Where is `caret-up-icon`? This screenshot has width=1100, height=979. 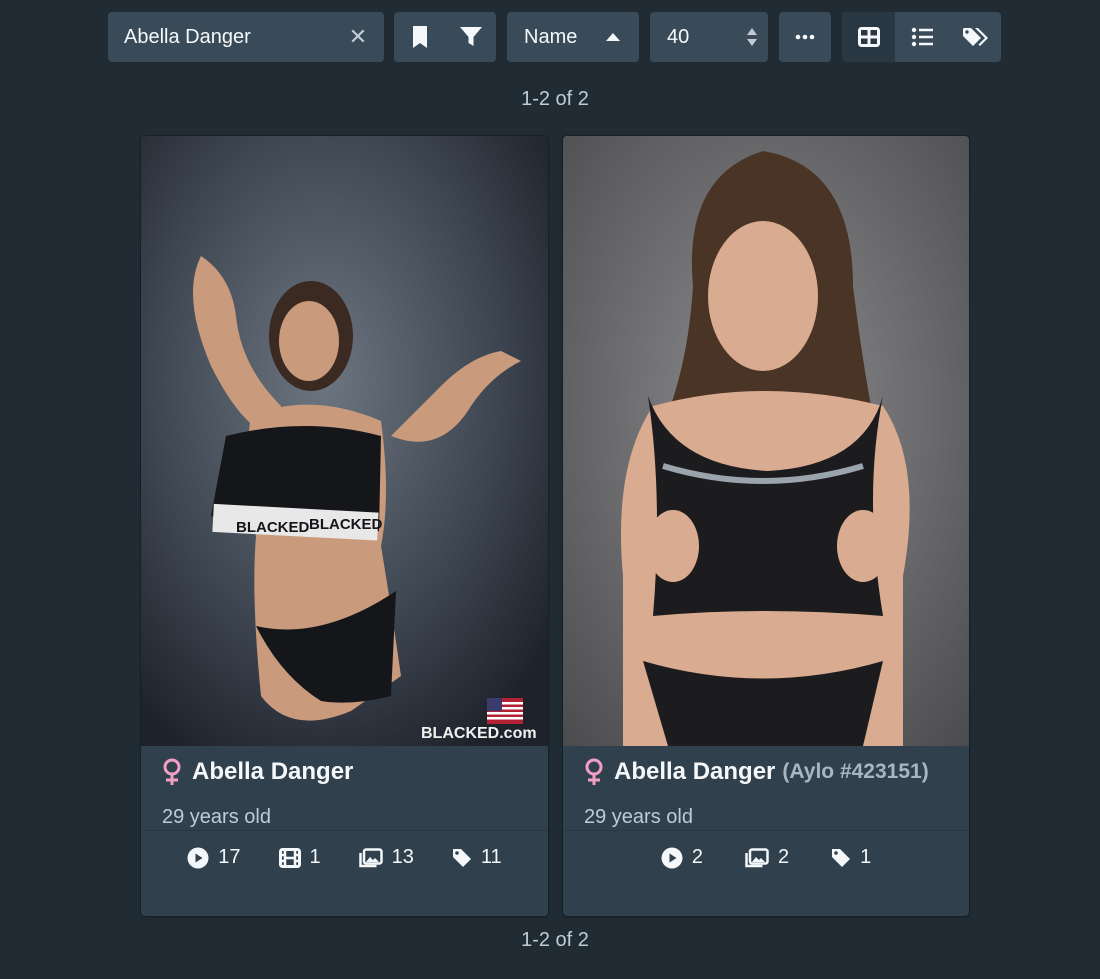
caret-up-icon is located at coordinates (613, 37).